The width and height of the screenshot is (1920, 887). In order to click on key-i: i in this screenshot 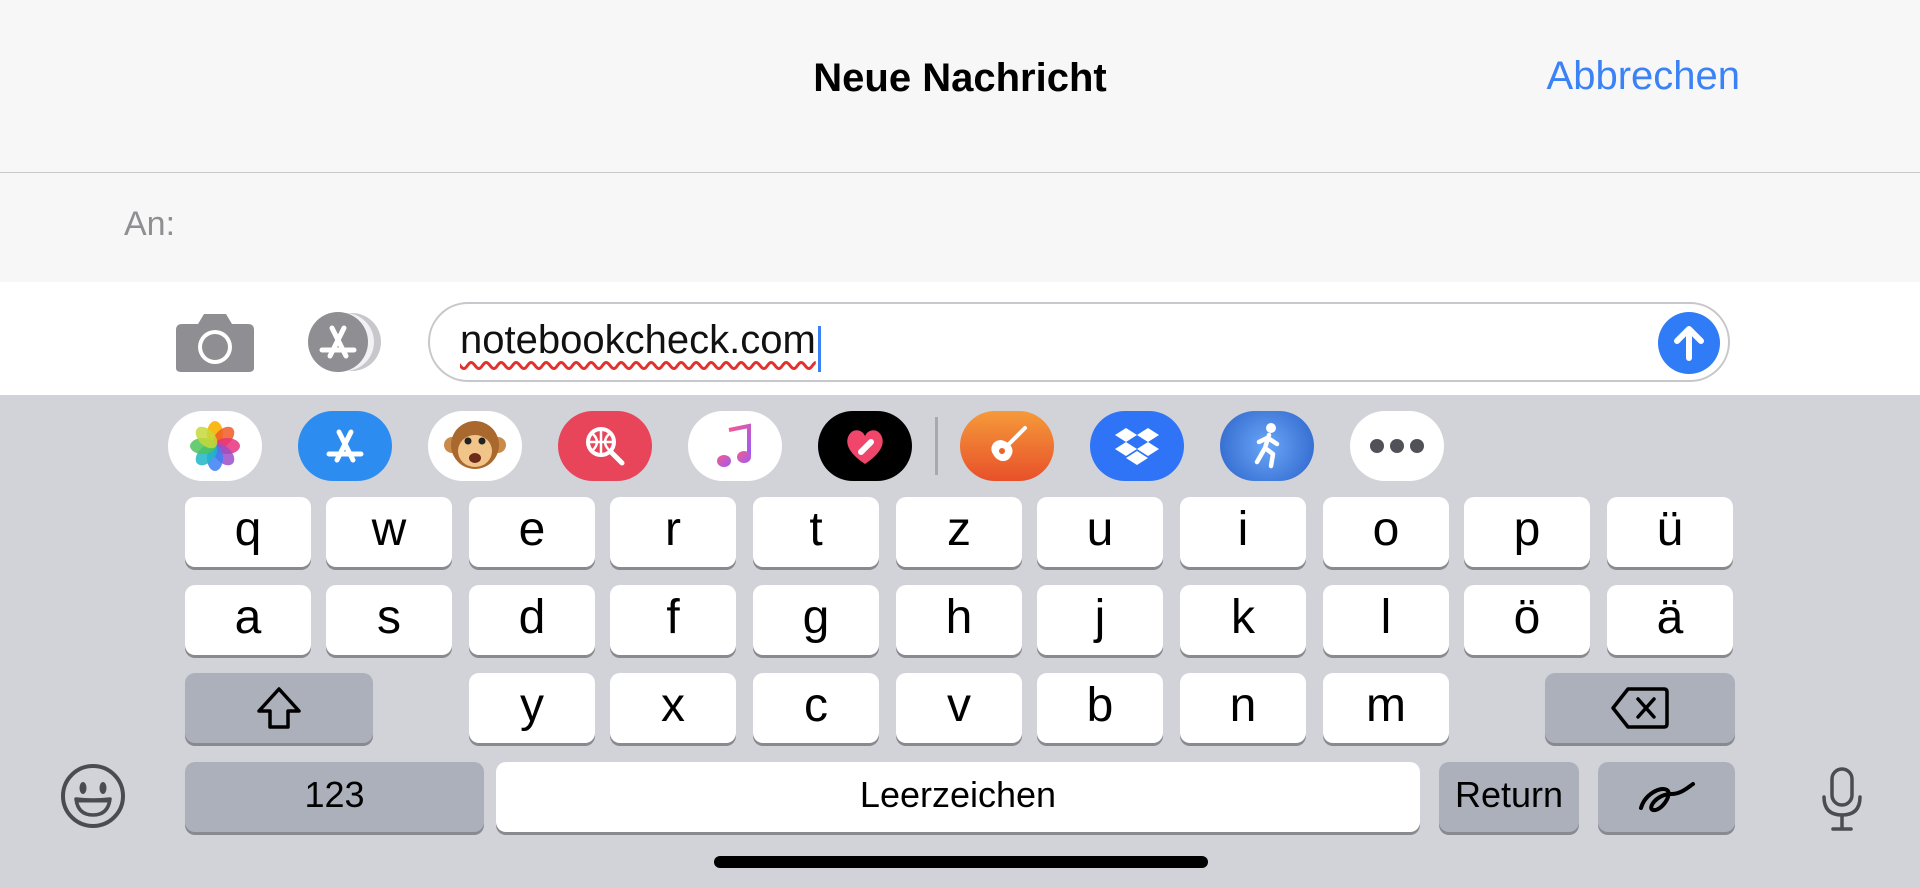, I will do `click(1243, 532)`.